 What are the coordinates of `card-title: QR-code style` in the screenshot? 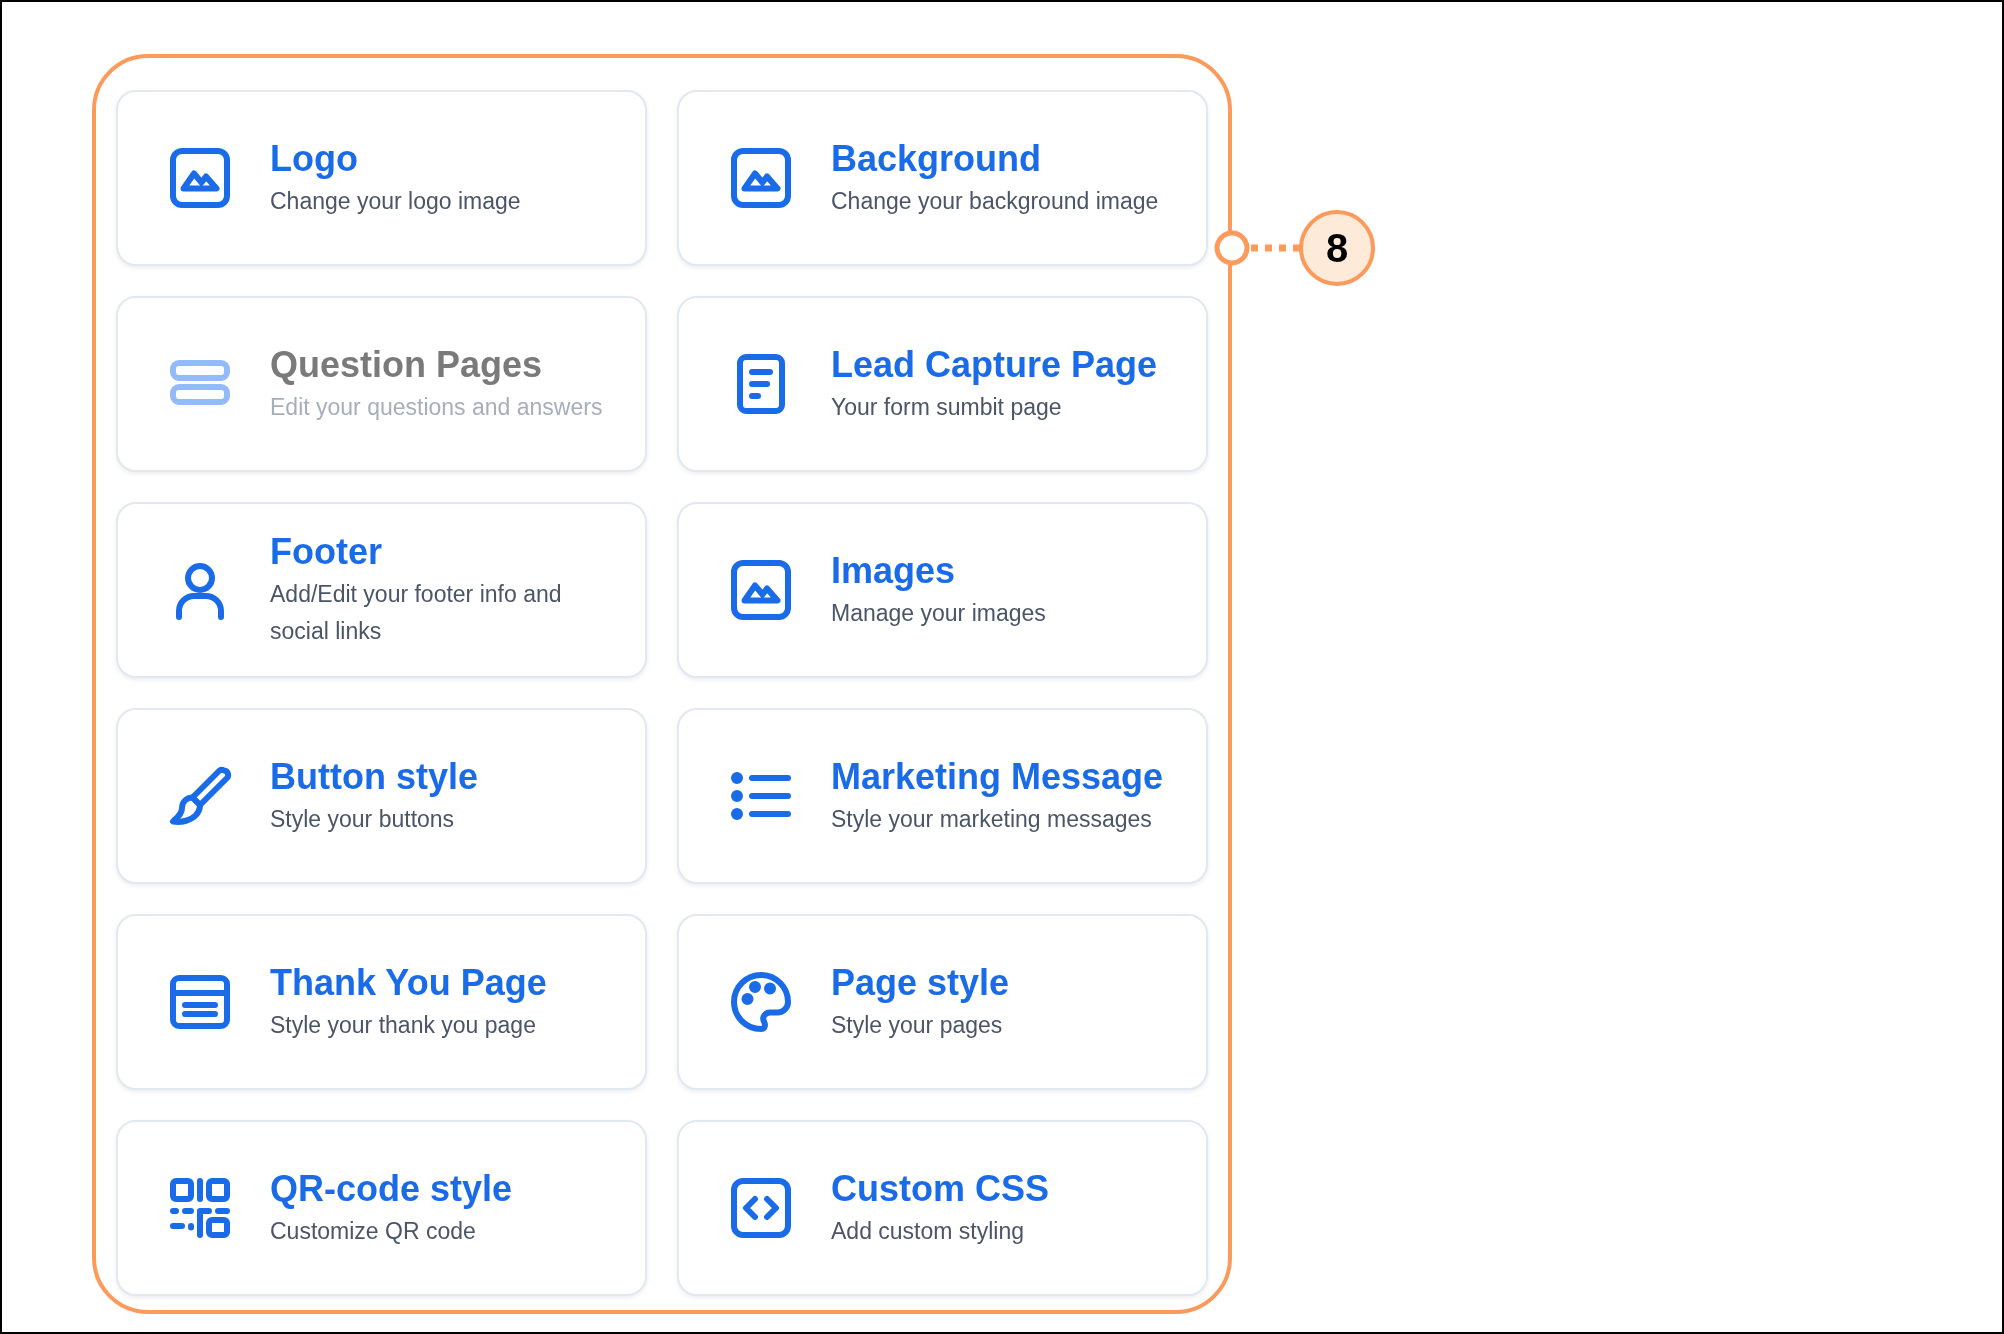 It's located at (391, 1188).